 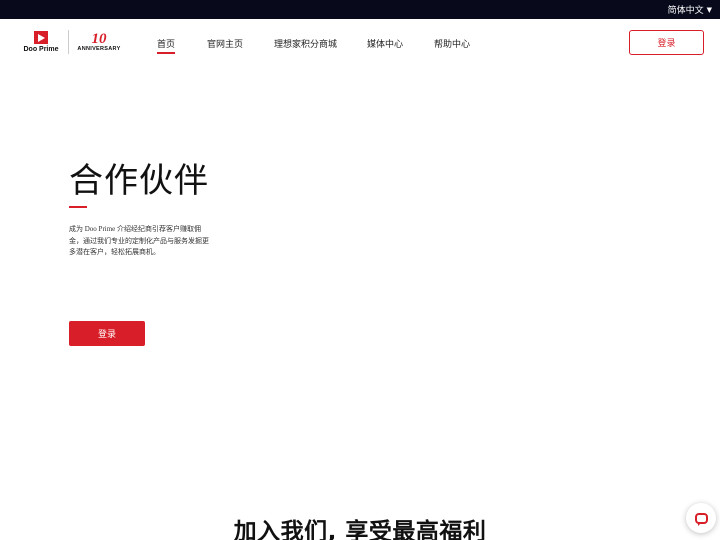 What do you see at coordinates (78, 207) in the screenshot?
I see `title-underline` at bounding box center [78, 207].